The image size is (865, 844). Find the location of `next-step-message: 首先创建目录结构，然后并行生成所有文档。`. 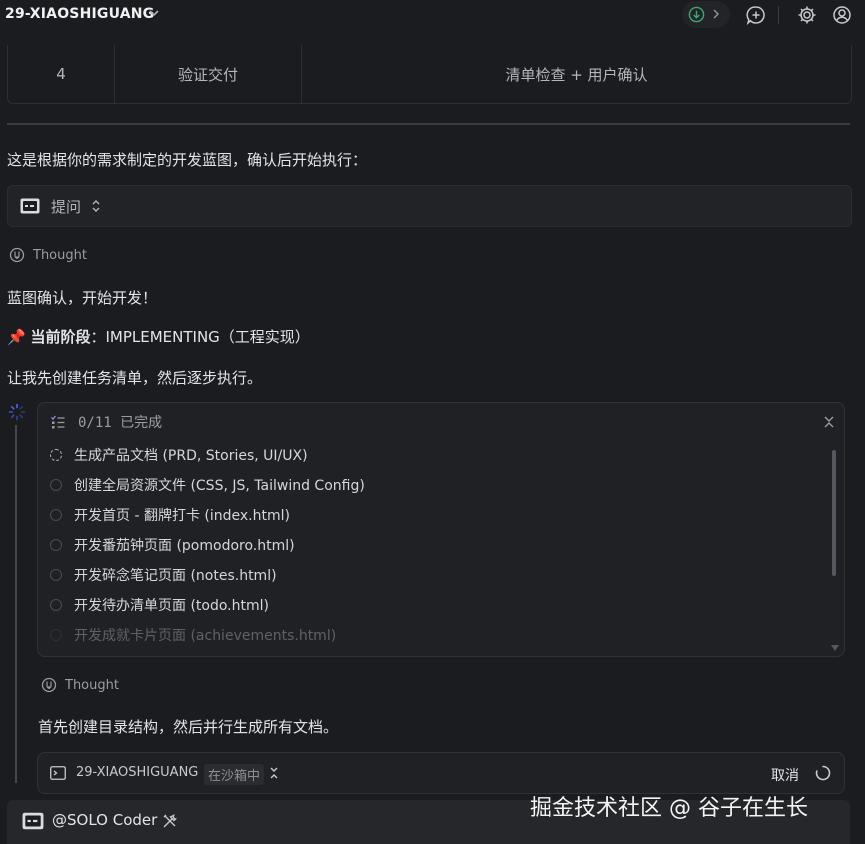

next-step-message: 首先创建目录结构，然后并行生成所有文档。 is located at coordinates (188, 727).